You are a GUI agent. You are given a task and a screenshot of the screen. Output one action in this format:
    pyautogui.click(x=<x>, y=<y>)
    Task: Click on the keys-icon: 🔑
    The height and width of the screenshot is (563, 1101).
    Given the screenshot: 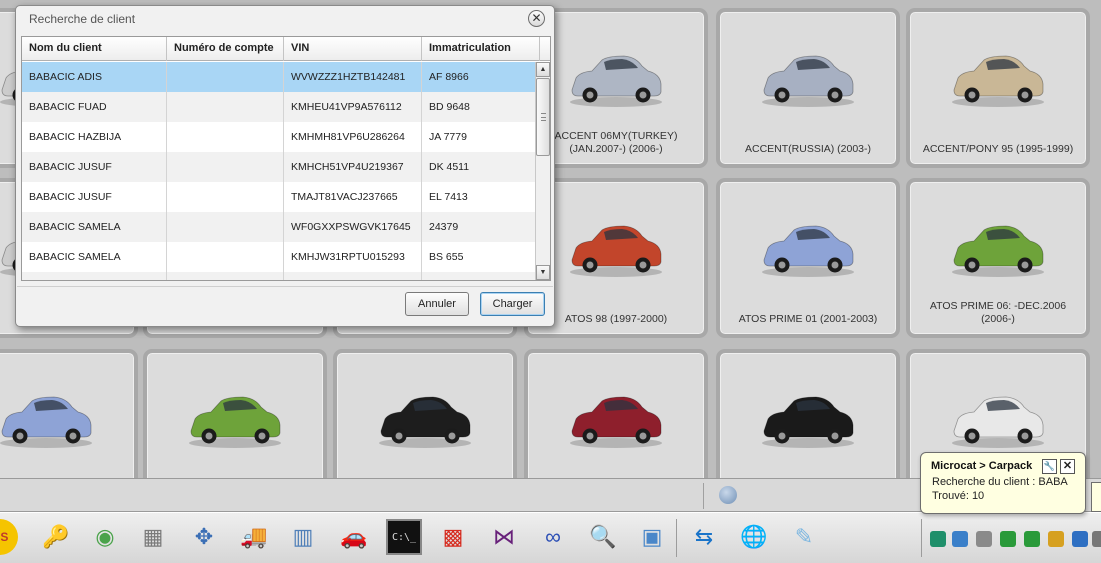 What is the action you would take?
    pyautogui.click(x=56, y=537)
    